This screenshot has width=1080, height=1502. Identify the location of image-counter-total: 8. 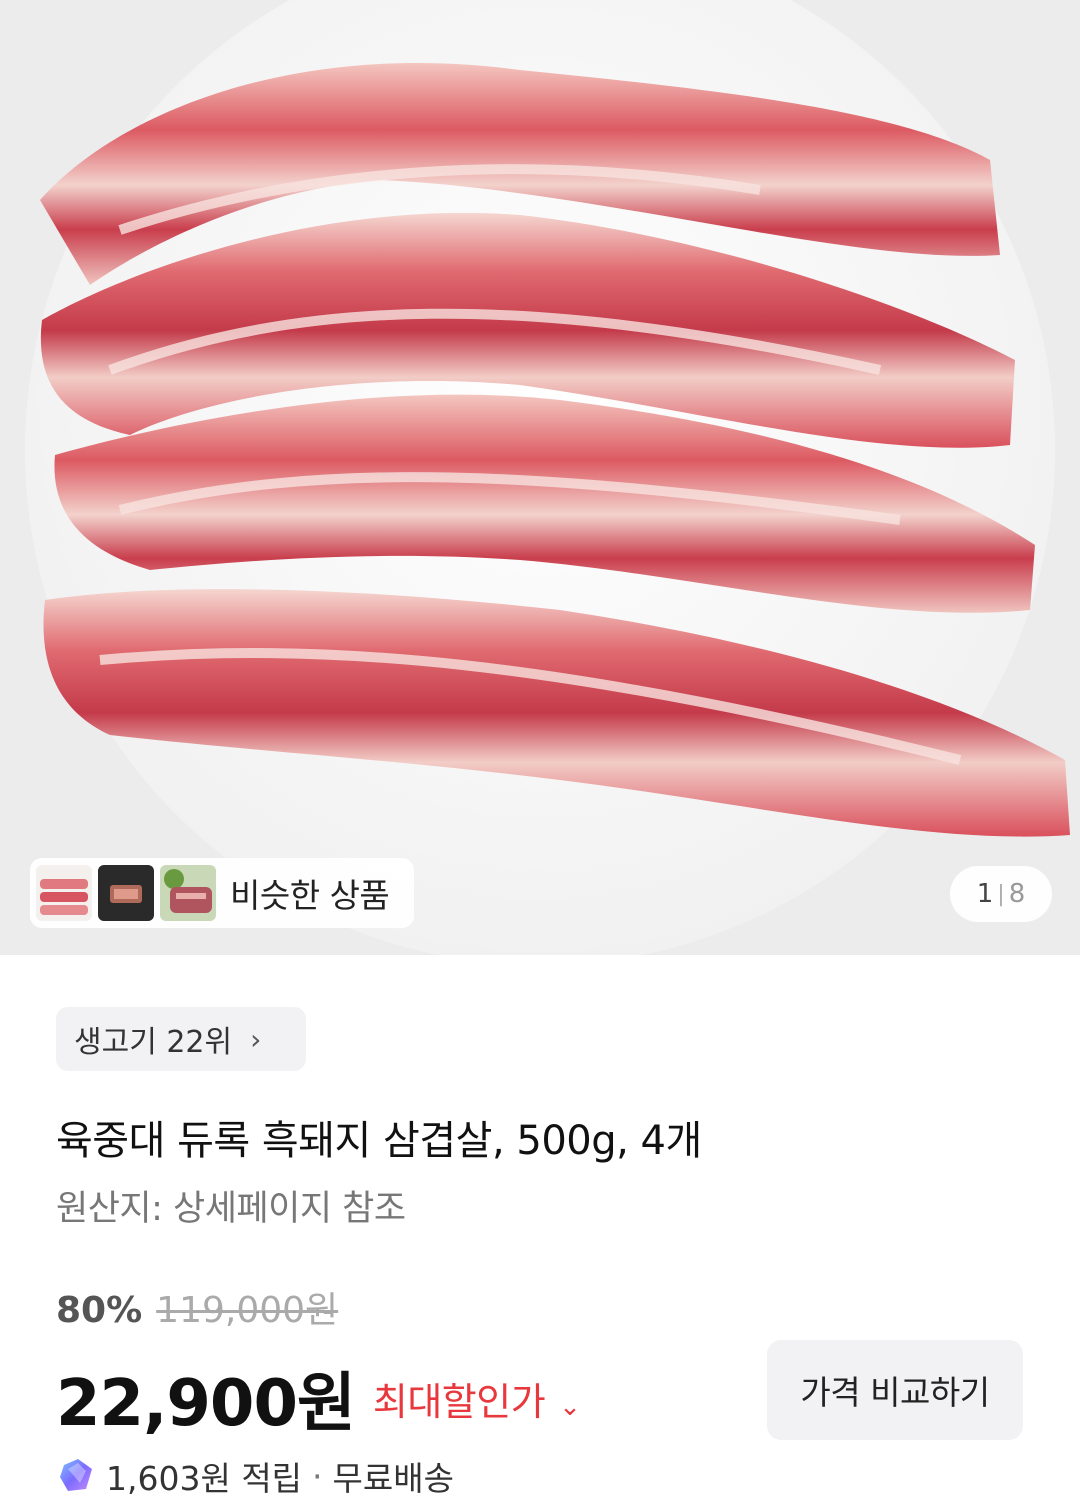
(1017, 894).